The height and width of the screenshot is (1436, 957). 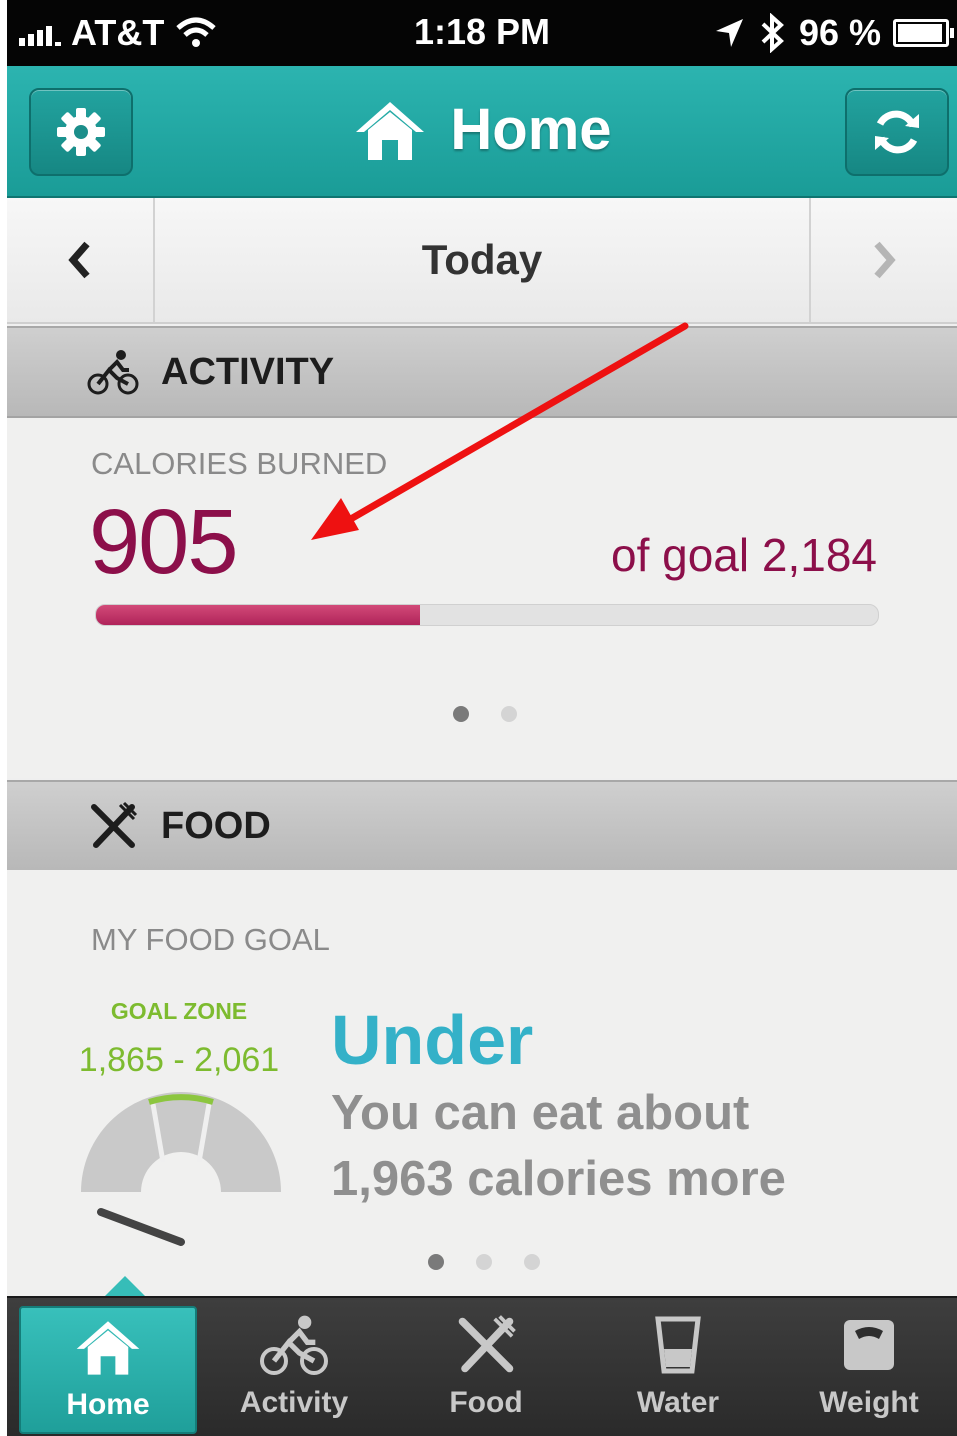 What do you see at coordinates (248, 371) in the screenshot?
I see `activity-section-title: ACTIVITY` at bounding box center [248, 371].